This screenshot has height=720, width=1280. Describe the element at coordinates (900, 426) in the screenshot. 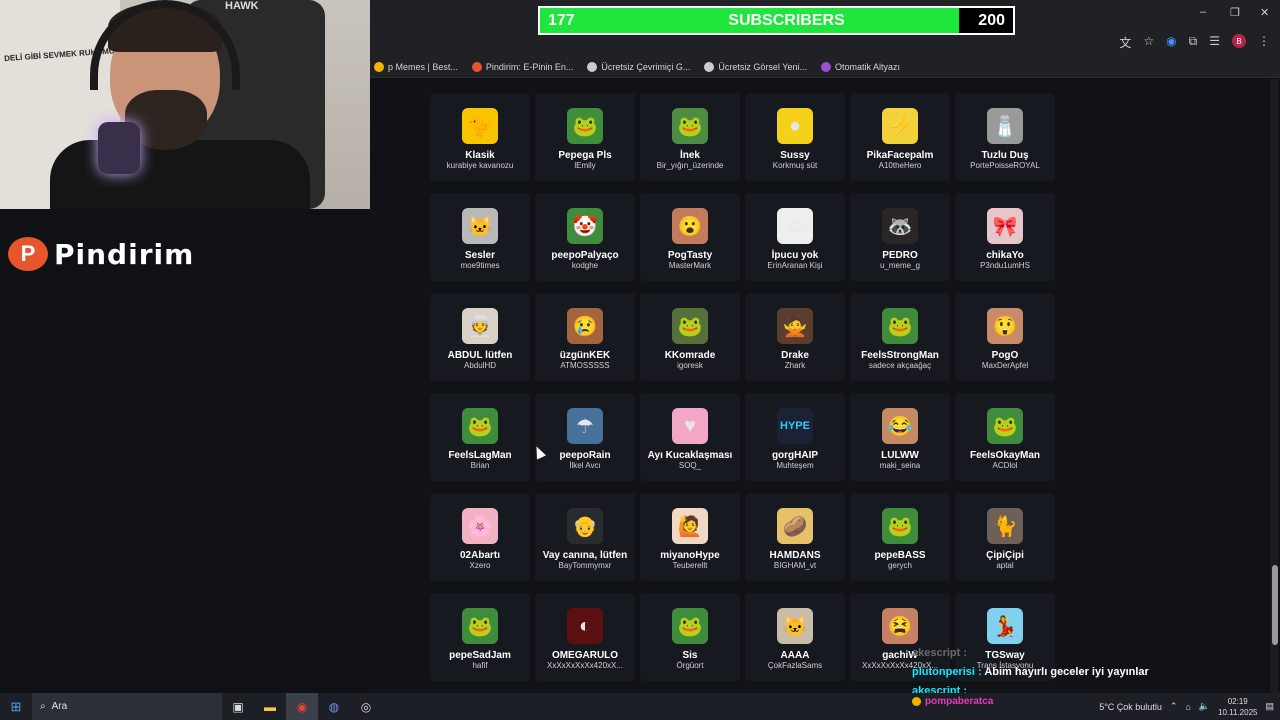

I see `emote-image: 😂` at that location.